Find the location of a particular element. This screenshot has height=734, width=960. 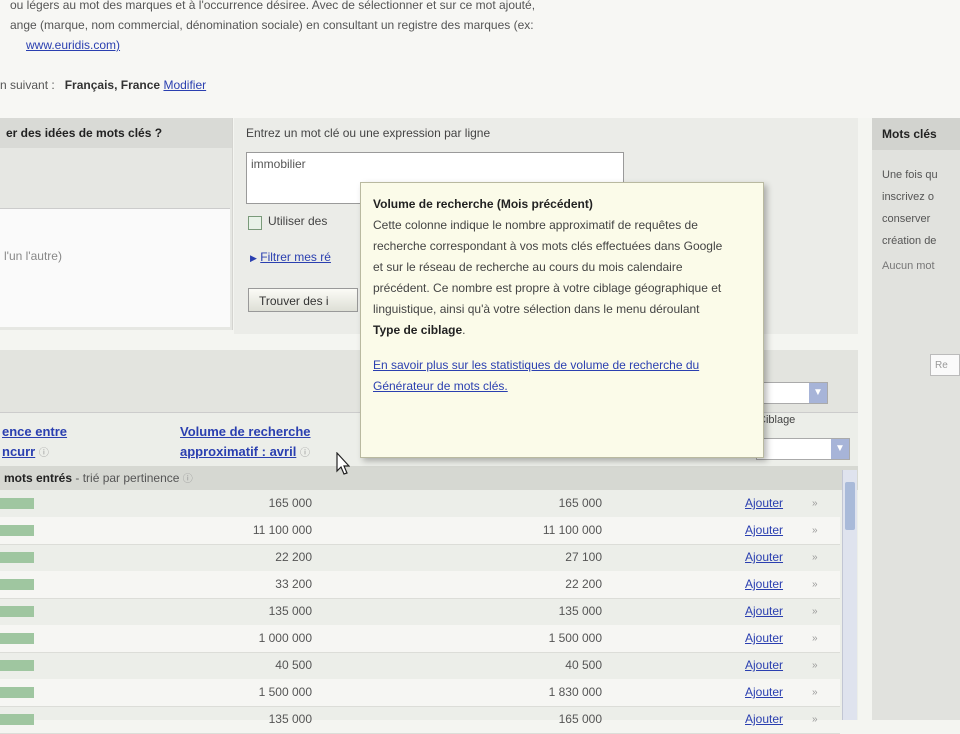

question-heading: er des idées de mots clés ? is located at coordinates (116, 133).